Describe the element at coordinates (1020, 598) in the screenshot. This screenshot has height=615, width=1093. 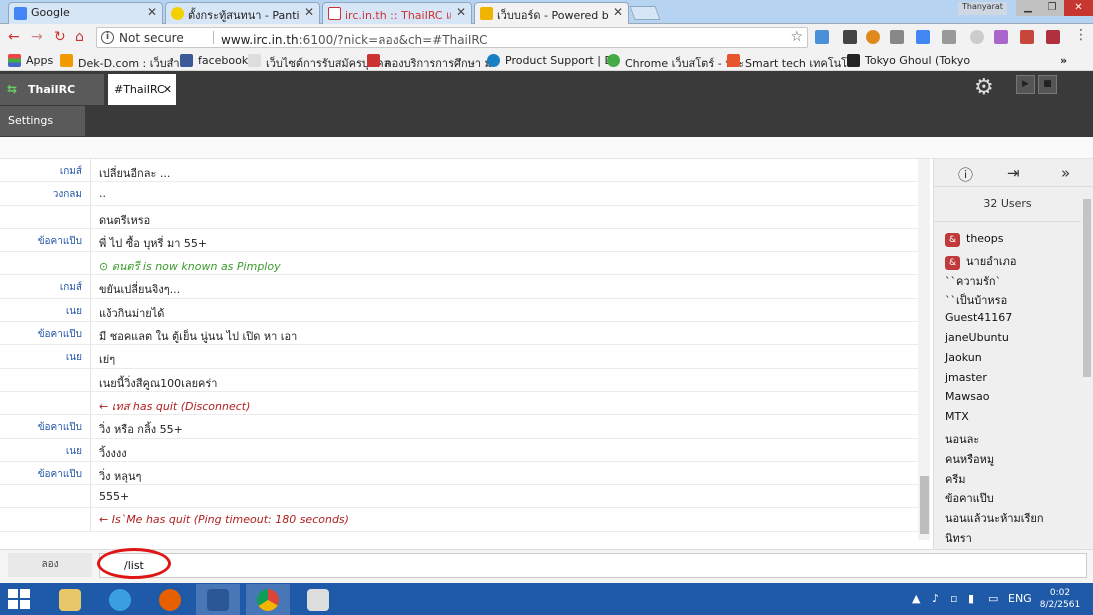
I see `language-indicator: ENG` at that location.